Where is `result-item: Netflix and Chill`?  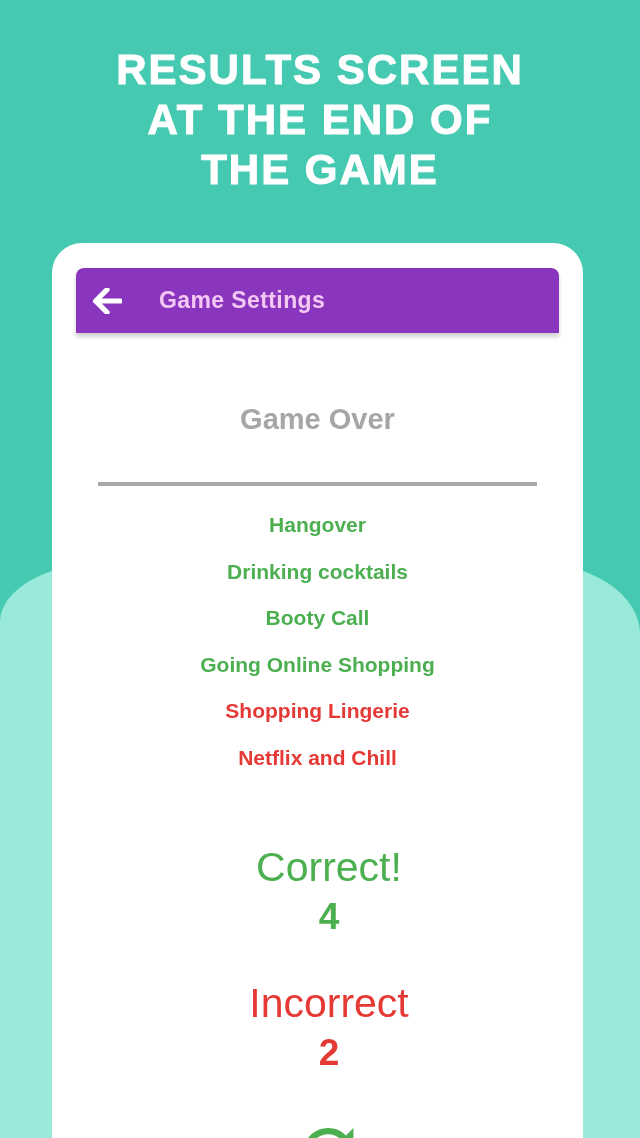
result-item: Netflix and Chill is located at coordinates (317, 757).